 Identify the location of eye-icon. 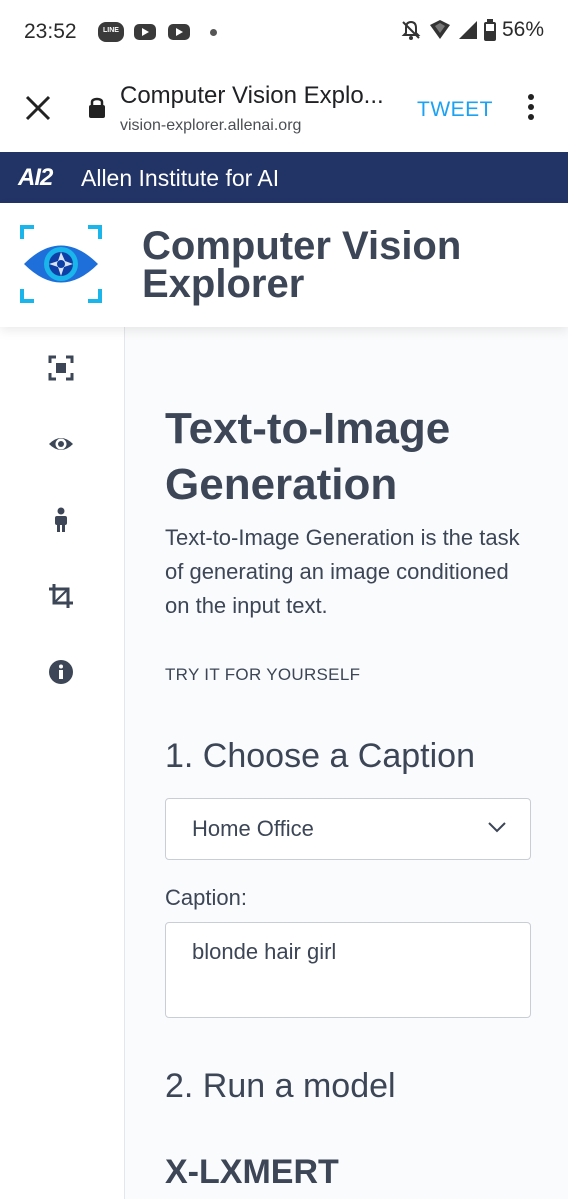
(61, 444).